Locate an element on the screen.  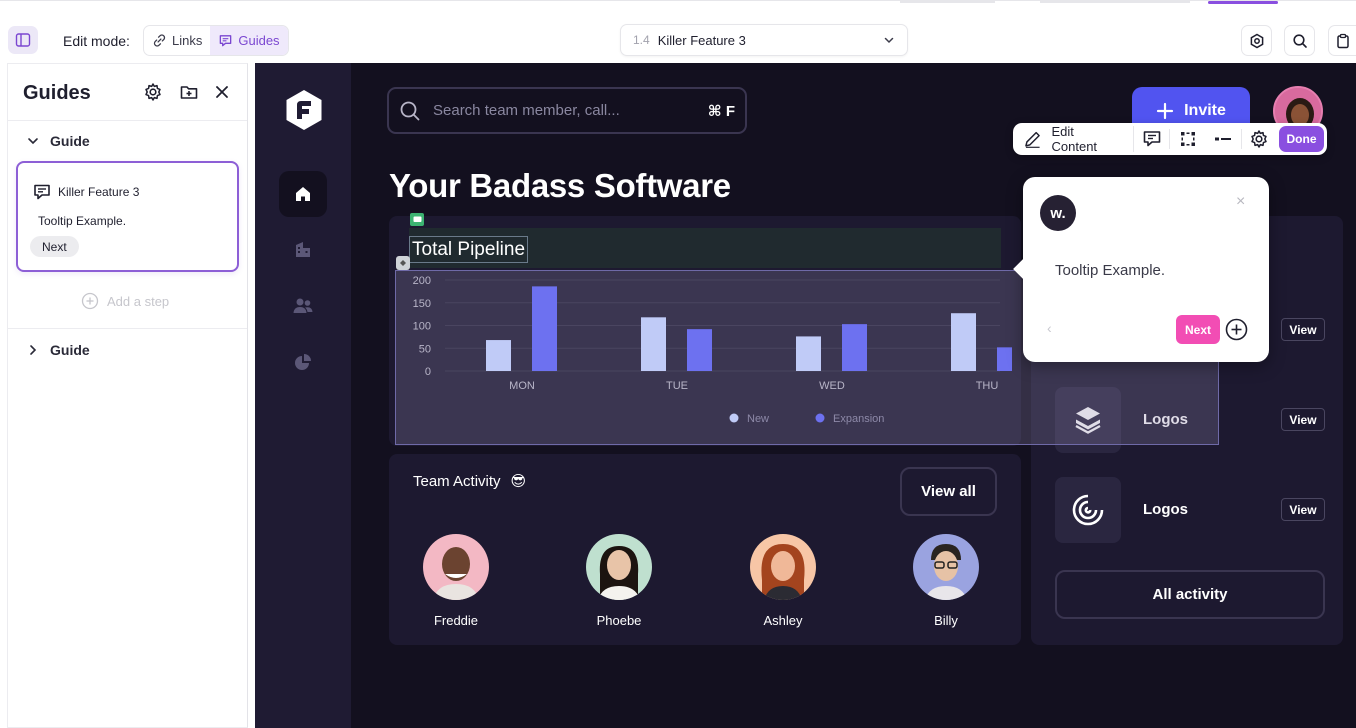
all-activity-button: All activity is located at coordinates (1190, 594).